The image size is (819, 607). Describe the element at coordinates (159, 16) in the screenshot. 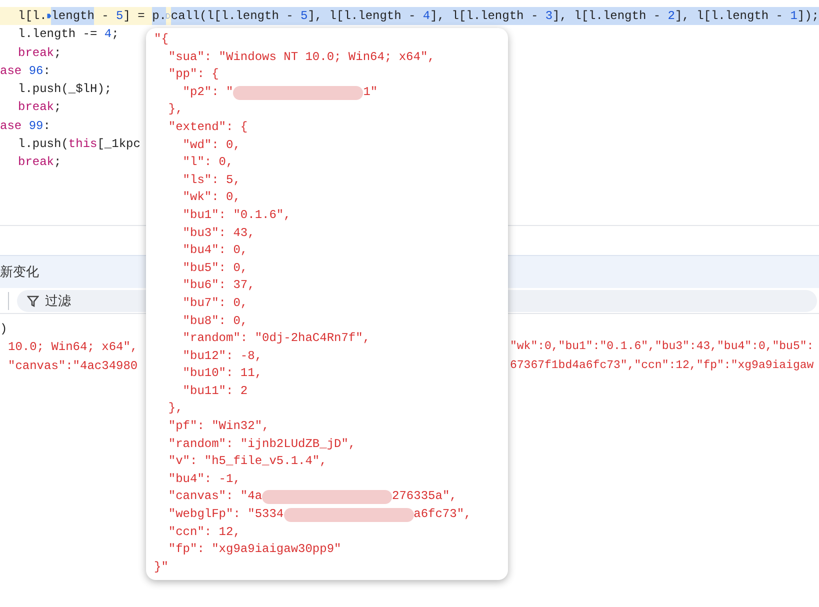

I see `code-token: p.` at that location.